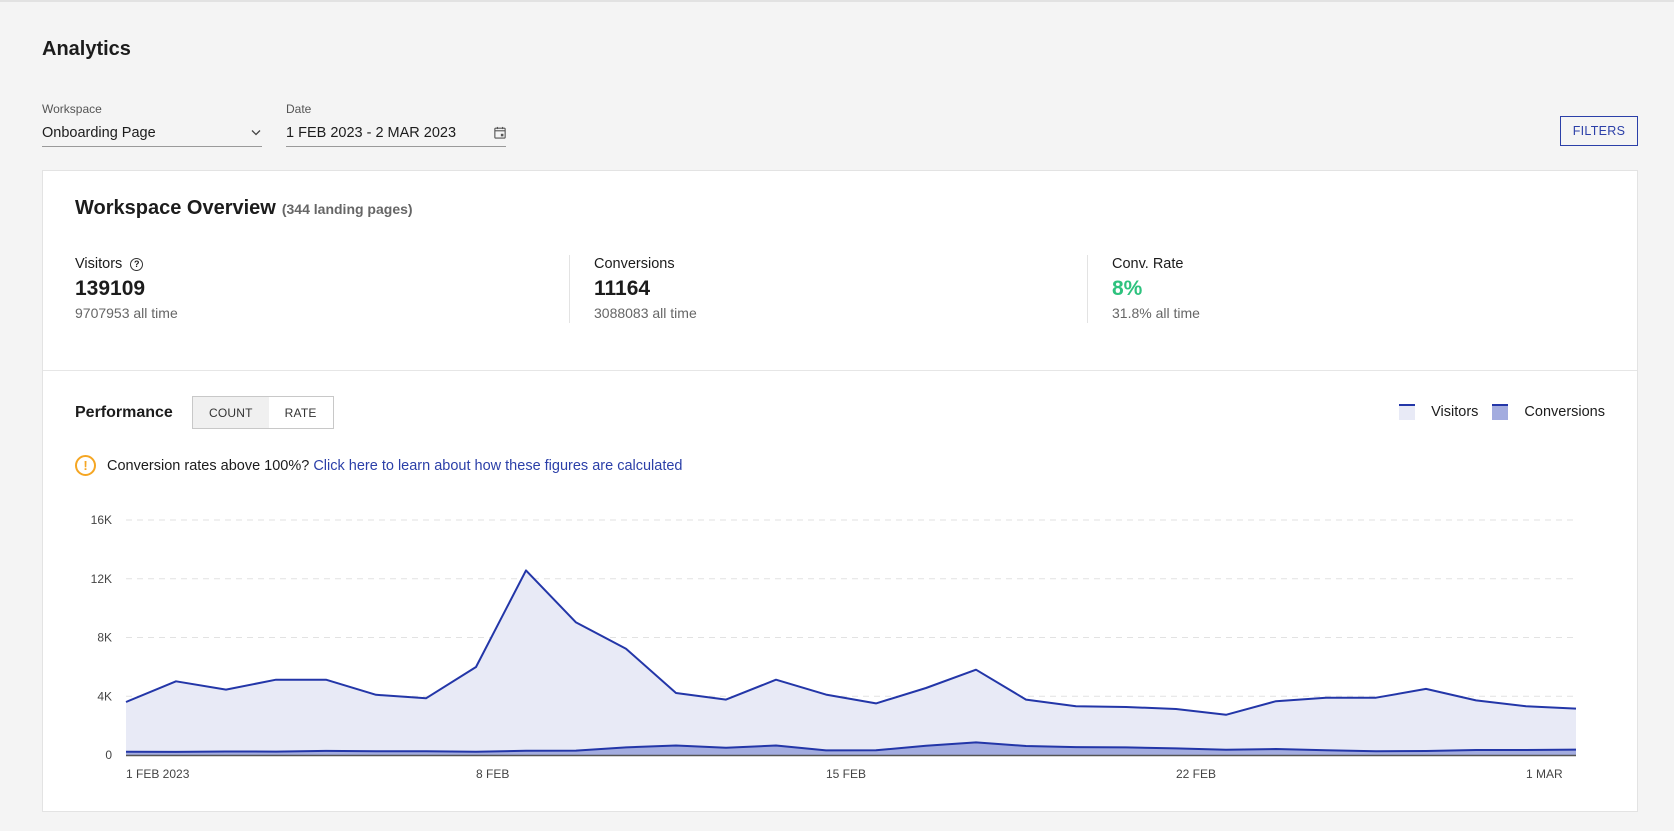  I want to click on calendar-icon, so click(500, 132).